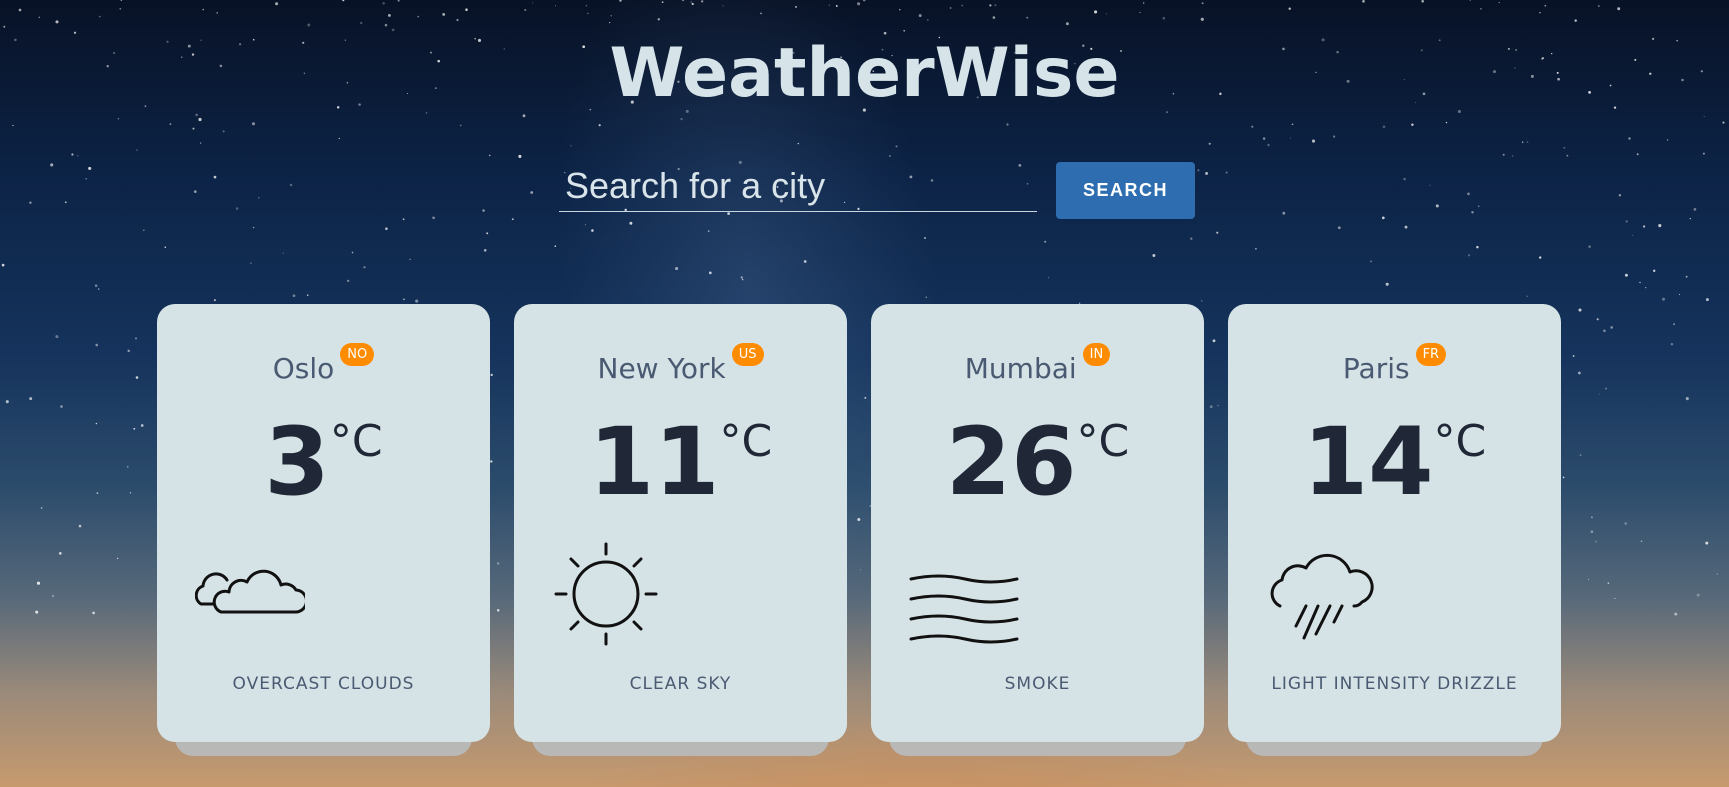  I want to click on search-button: SEARCH, so click(1125, 190).